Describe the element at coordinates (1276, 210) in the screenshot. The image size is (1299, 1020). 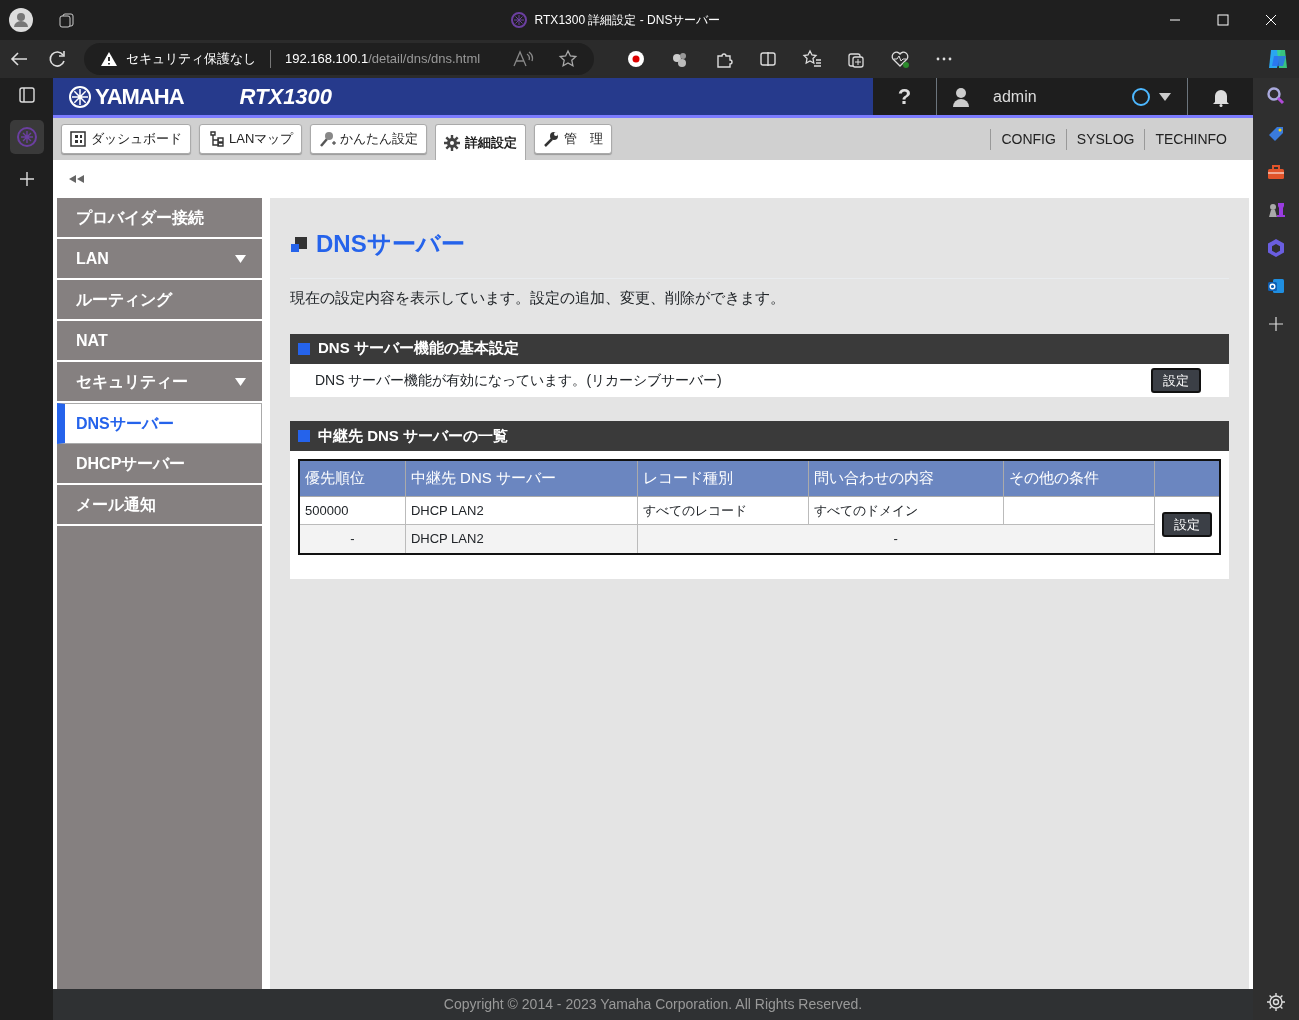
I see `chess-icon` at that location.